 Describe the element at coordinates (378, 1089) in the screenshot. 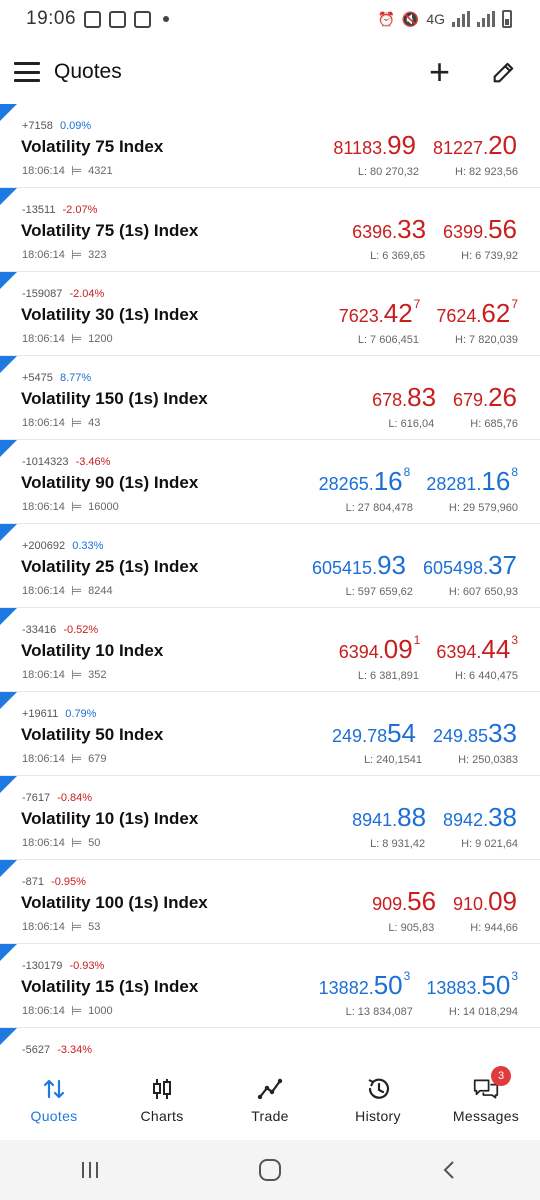

I see `history-icon` at that location.